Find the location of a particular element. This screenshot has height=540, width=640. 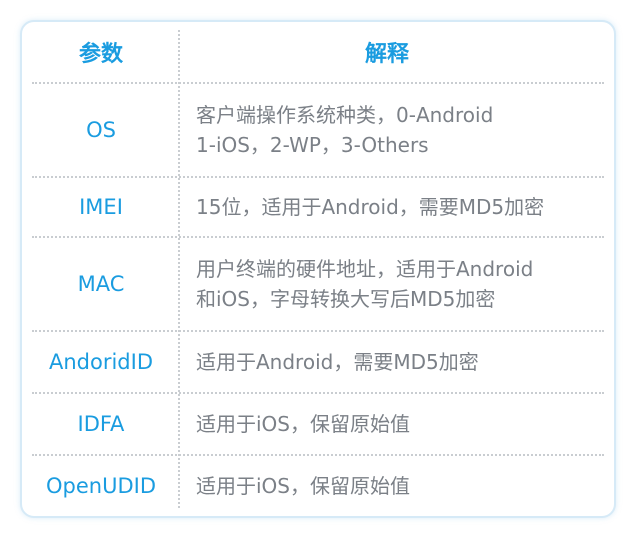

desc-line: 15位，适用于Android，需要MD5加密 is located at coordinates (370, 207).